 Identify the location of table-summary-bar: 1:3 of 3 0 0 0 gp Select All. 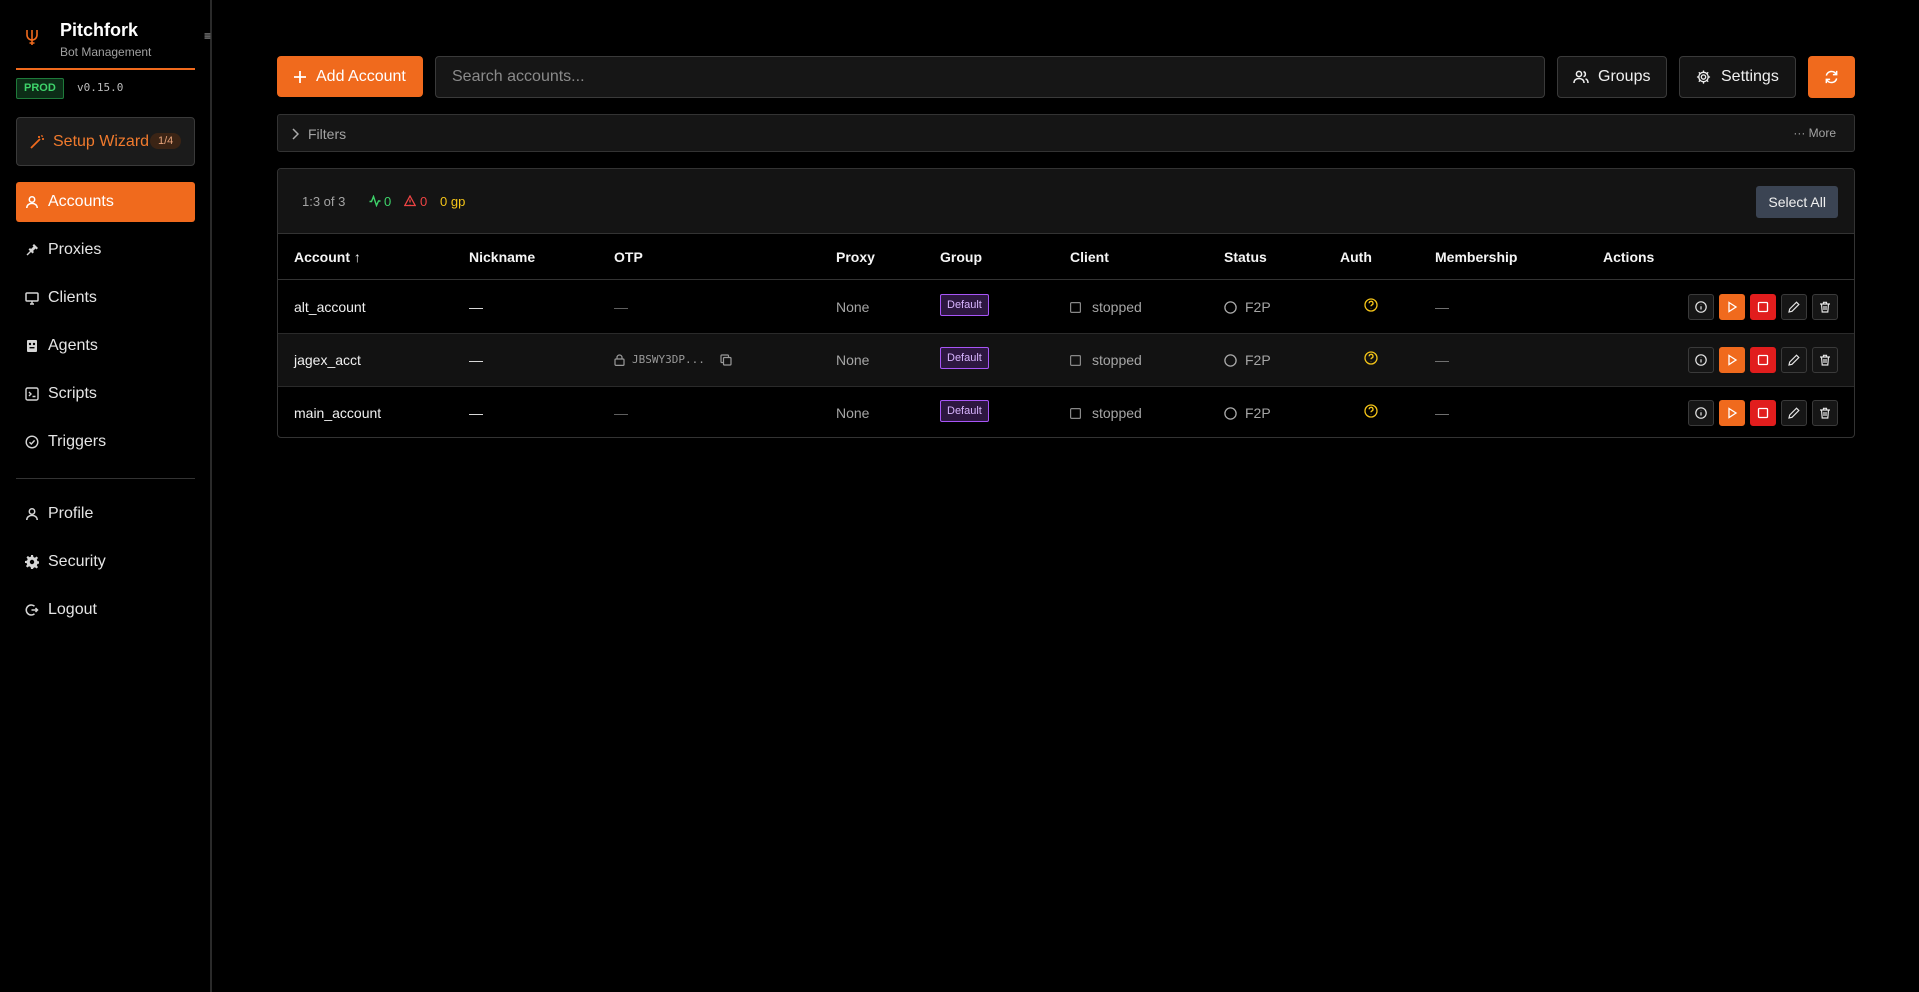
(1066, 201).